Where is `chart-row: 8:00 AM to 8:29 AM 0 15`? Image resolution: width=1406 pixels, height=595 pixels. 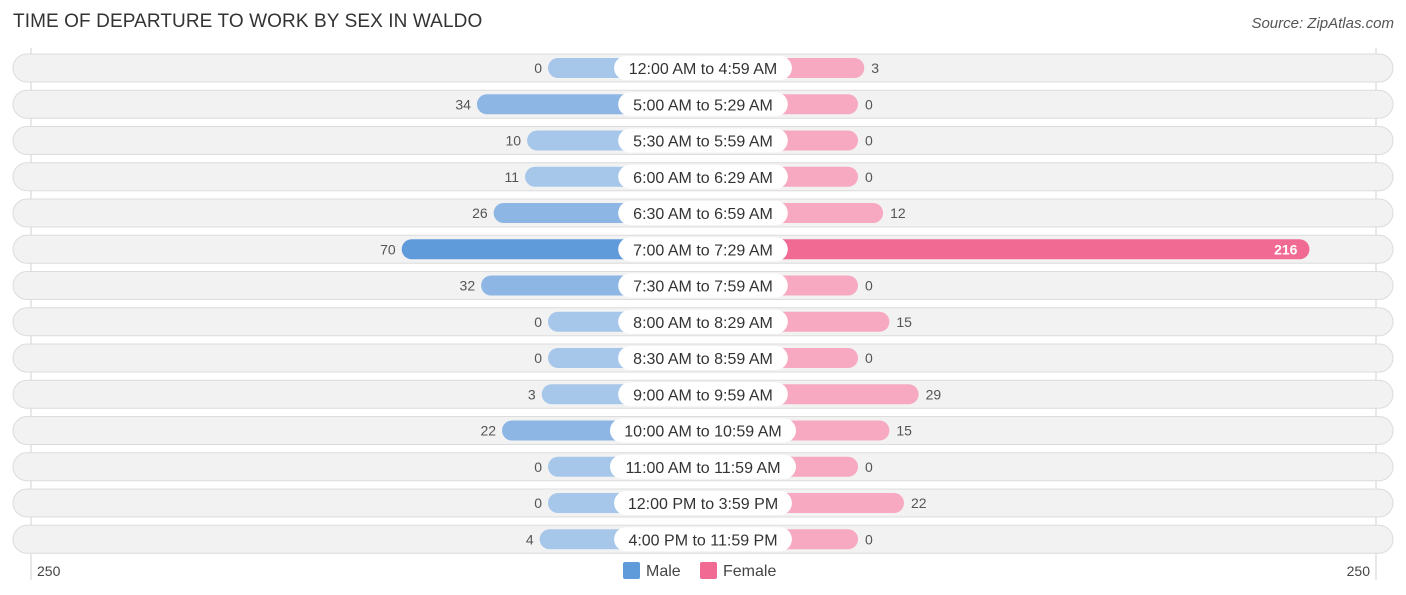 chart-row: 8:00 AM to 8:29 AM 0 15 is located at coordinates (703, 322).